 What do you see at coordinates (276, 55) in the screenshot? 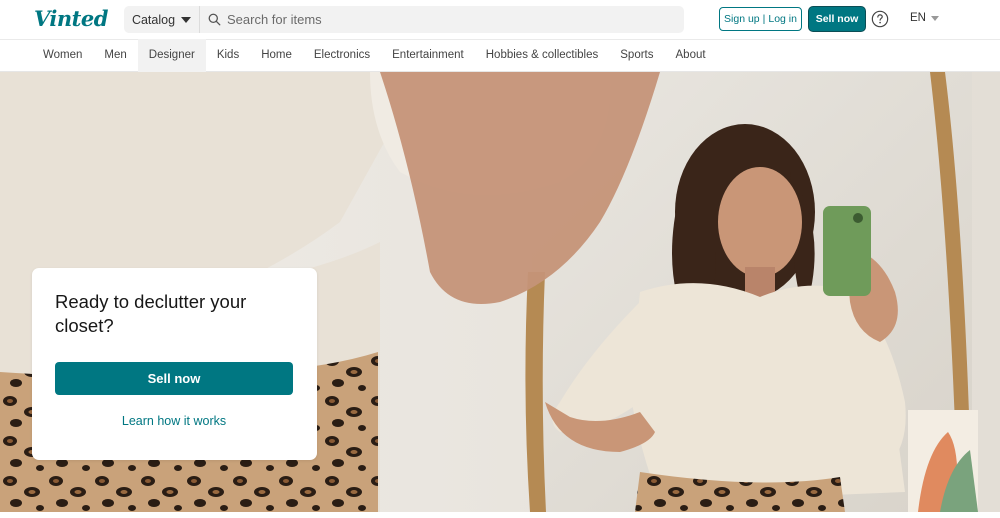
I see `nav-item-home: Home` at bounding box center [276, 55].